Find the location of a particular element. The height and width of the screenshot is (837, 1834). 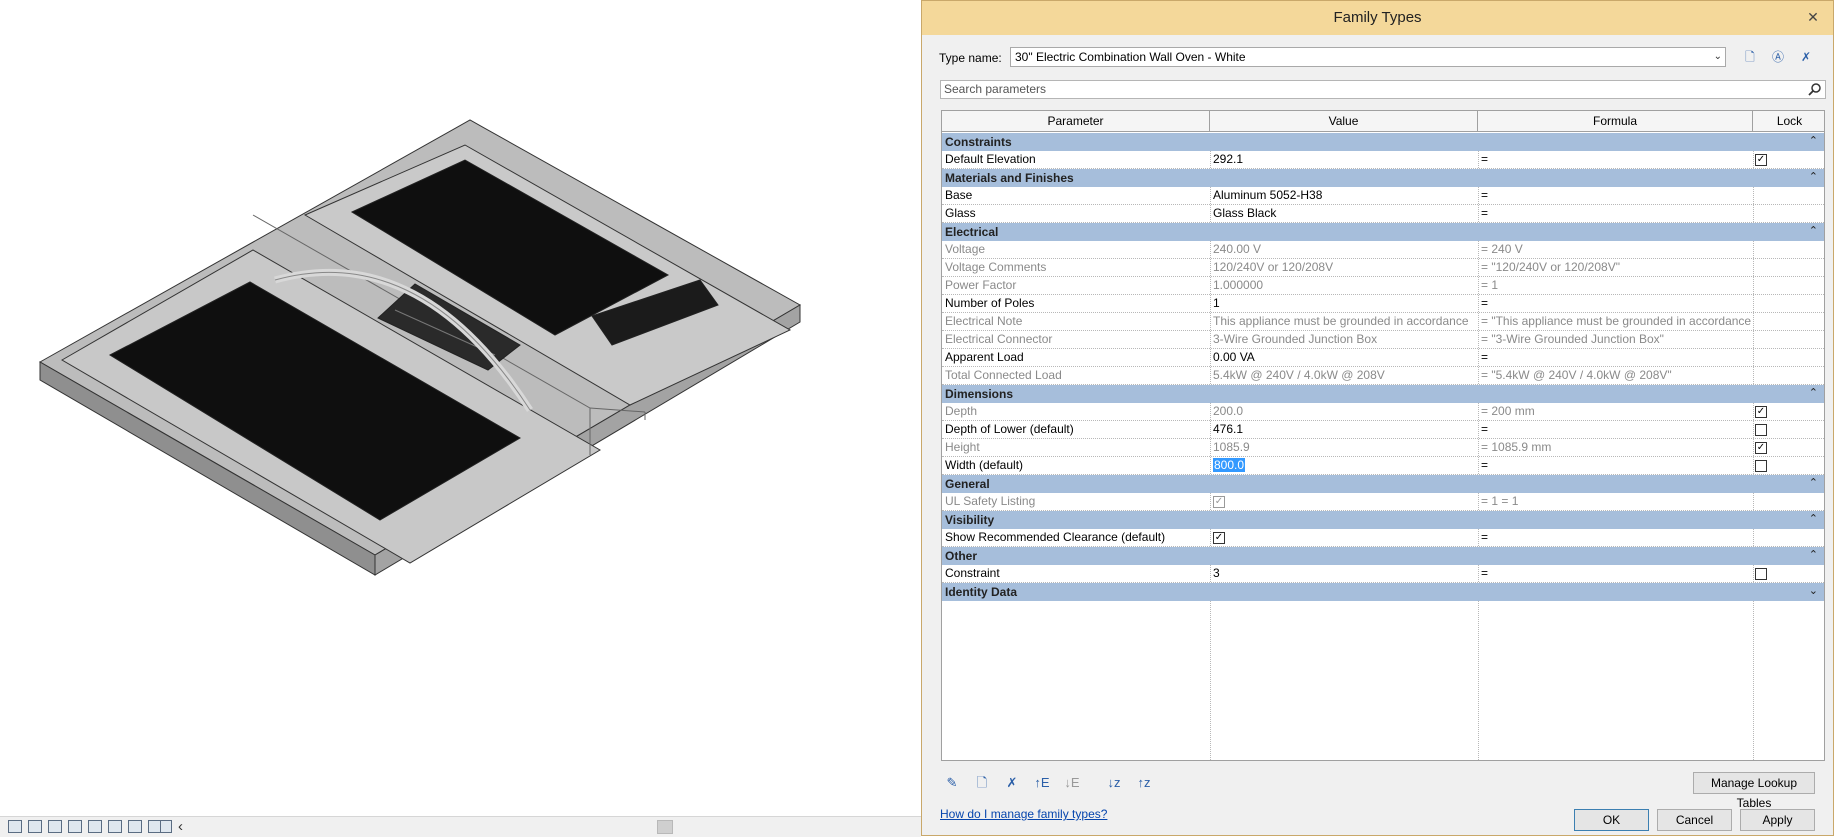

group-header-constraints: Constraints ⌃ is located at coordinates (1383, 142).